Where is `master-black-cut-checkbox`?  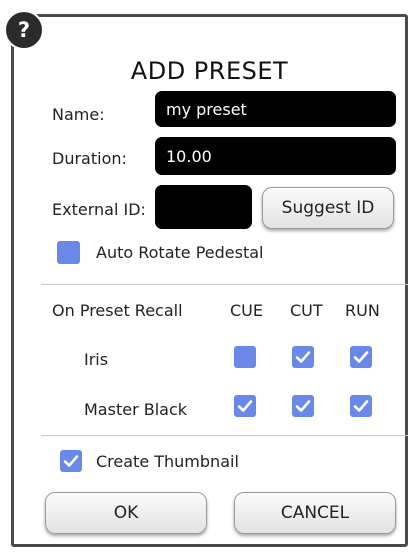 master-black-cut-checkbox is located at coordinates (303, 406).